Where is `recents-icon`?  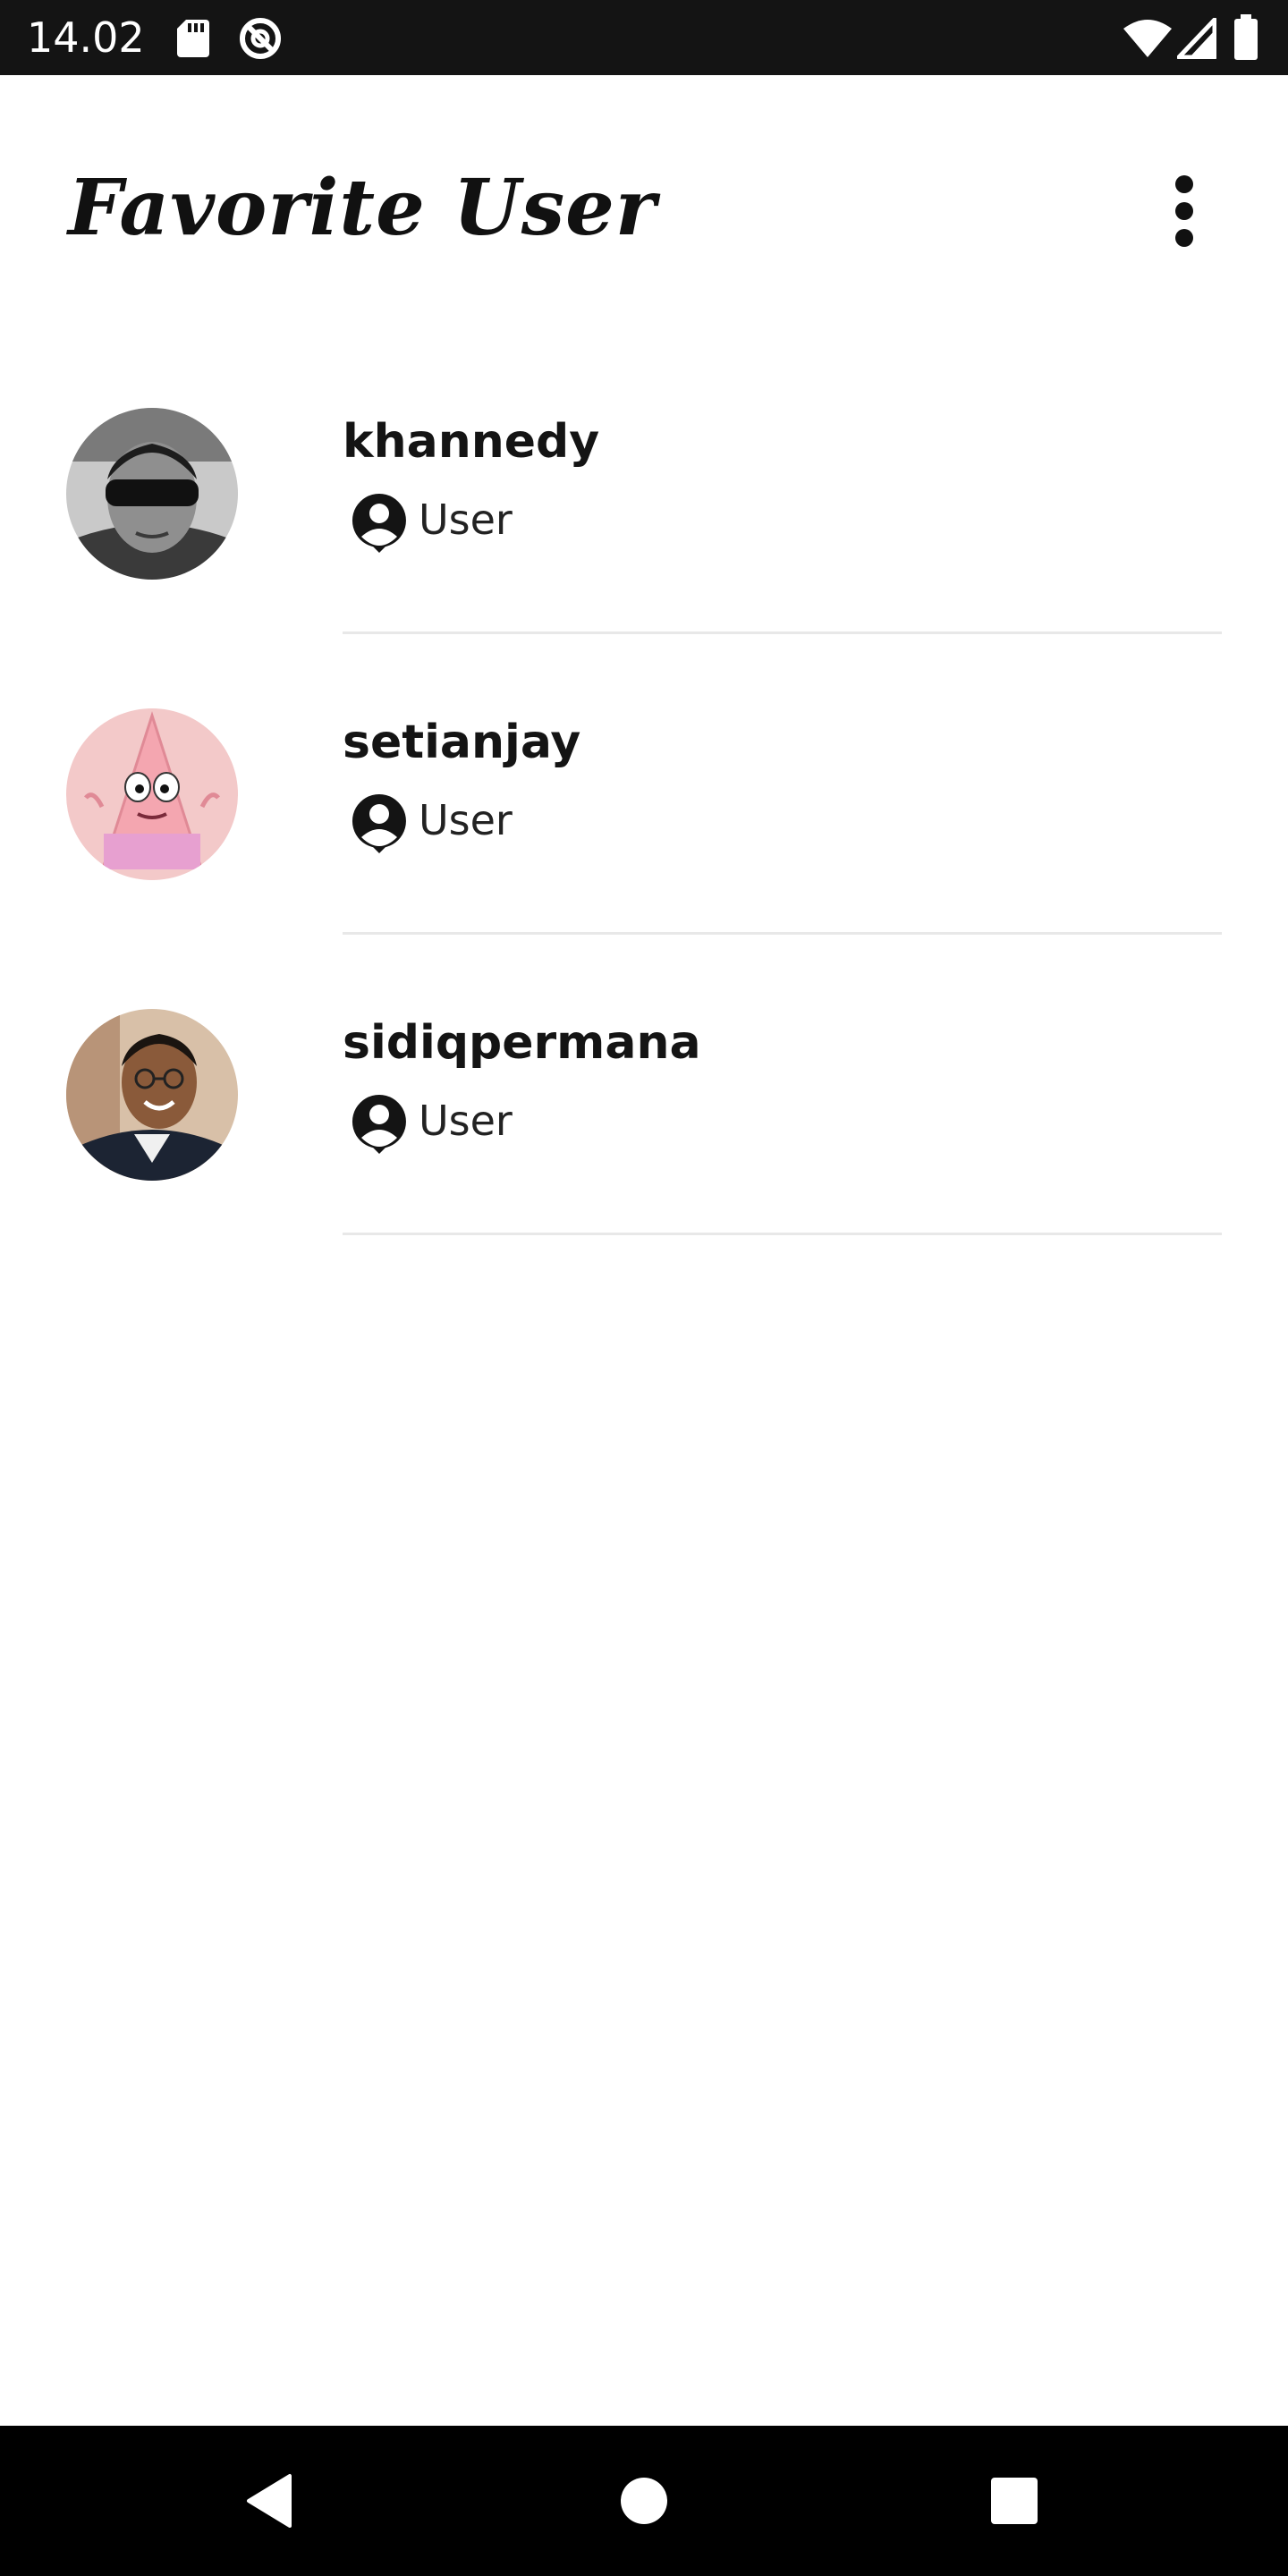 recents-icon is located at coordinates (1014, 2501).